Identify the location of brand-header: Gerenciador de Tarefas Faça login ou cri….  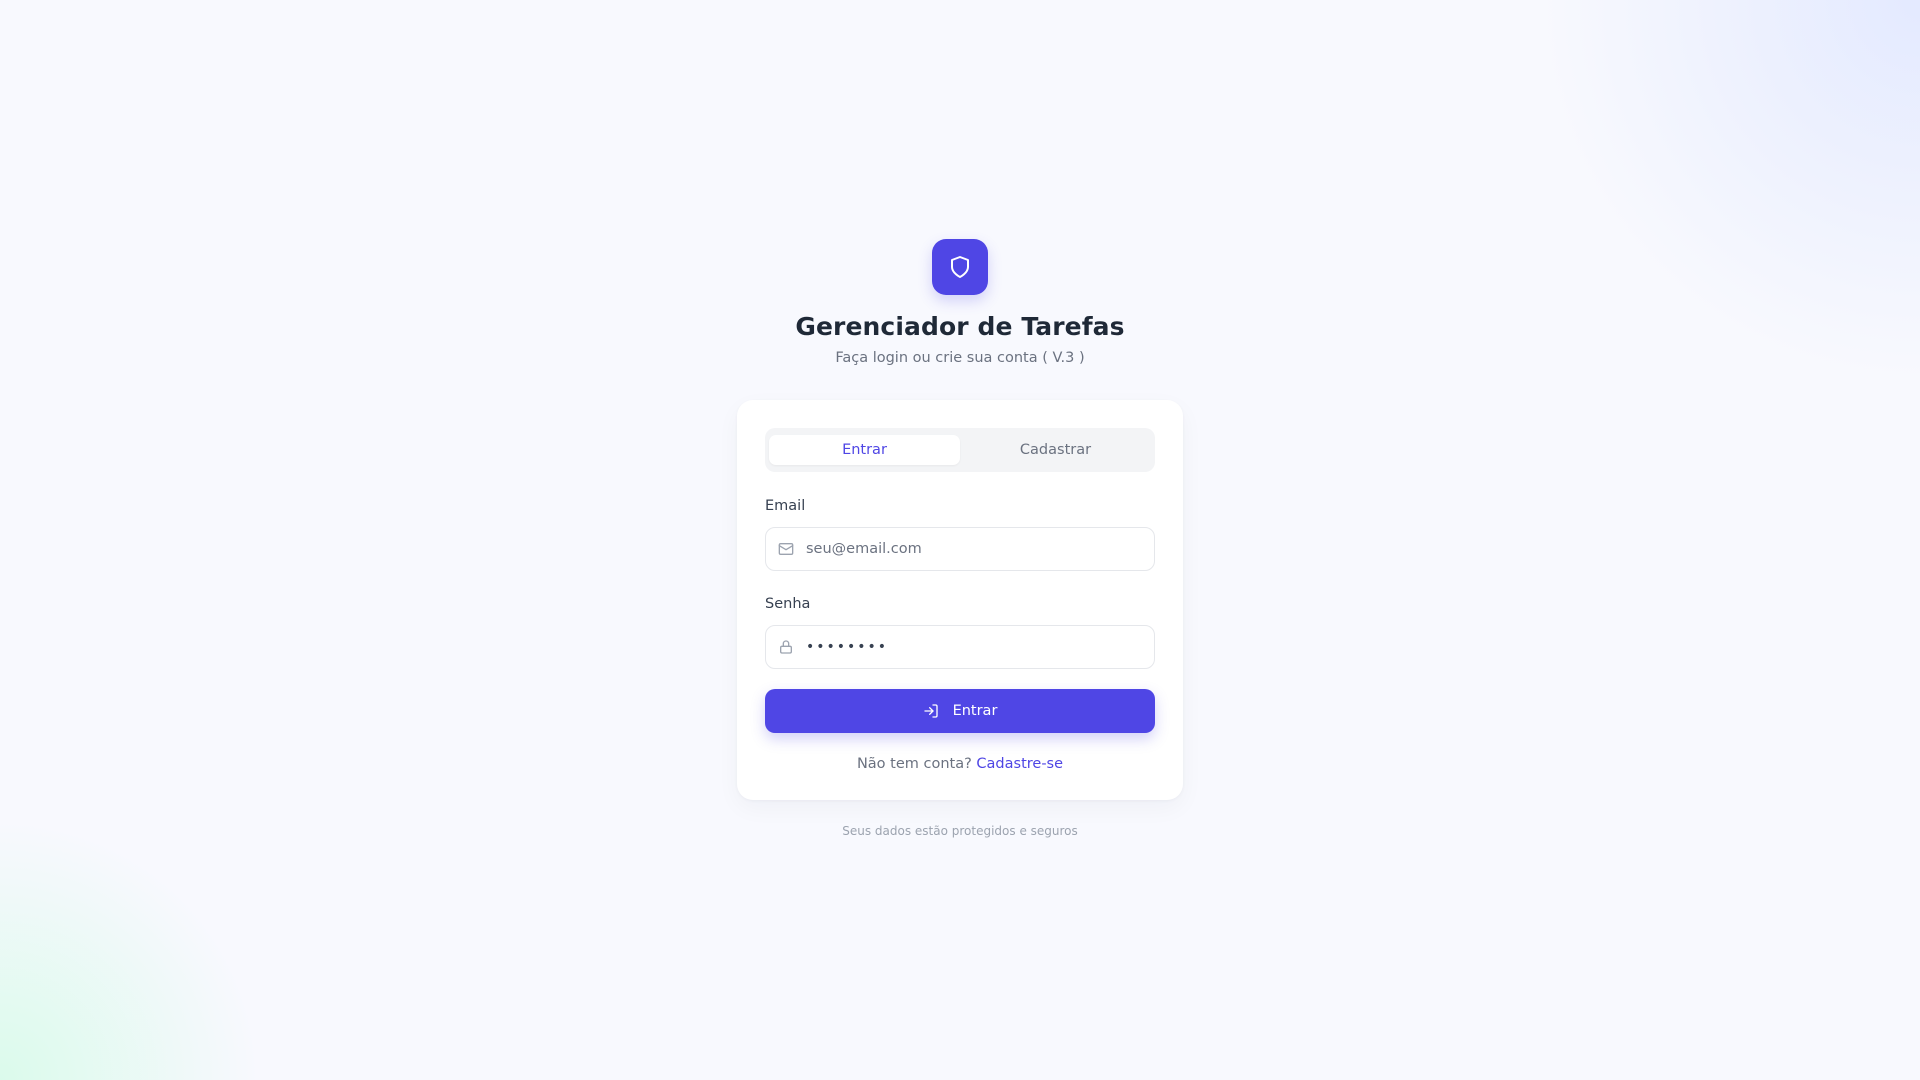
(960, 303).